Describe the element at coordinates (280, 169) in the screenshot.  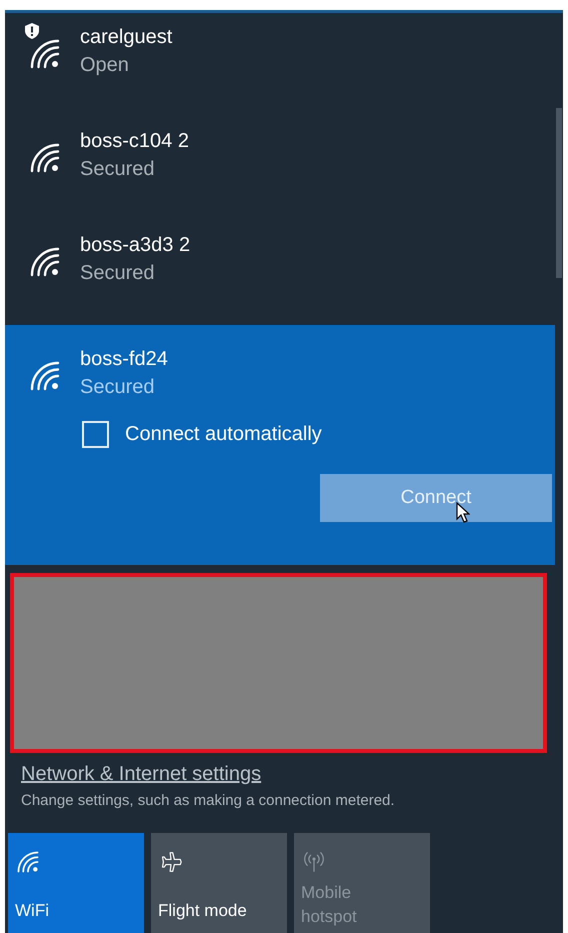
I see `network-item: boss-c104 2 Secured` at that location.